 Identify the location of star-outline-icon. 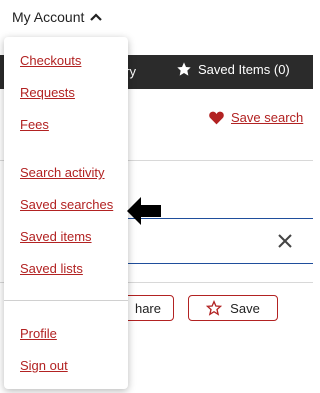
(214, 308).